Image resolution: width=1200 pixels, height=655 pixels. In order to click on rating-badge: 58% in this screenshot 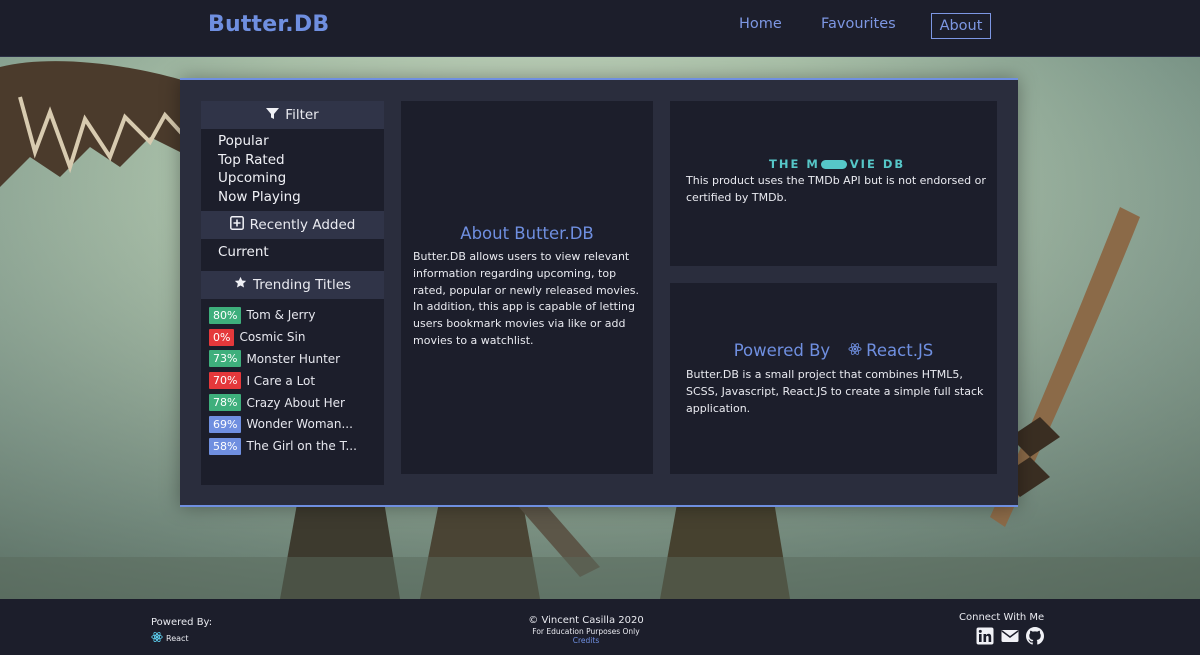, I will do `click(225, 446)`.